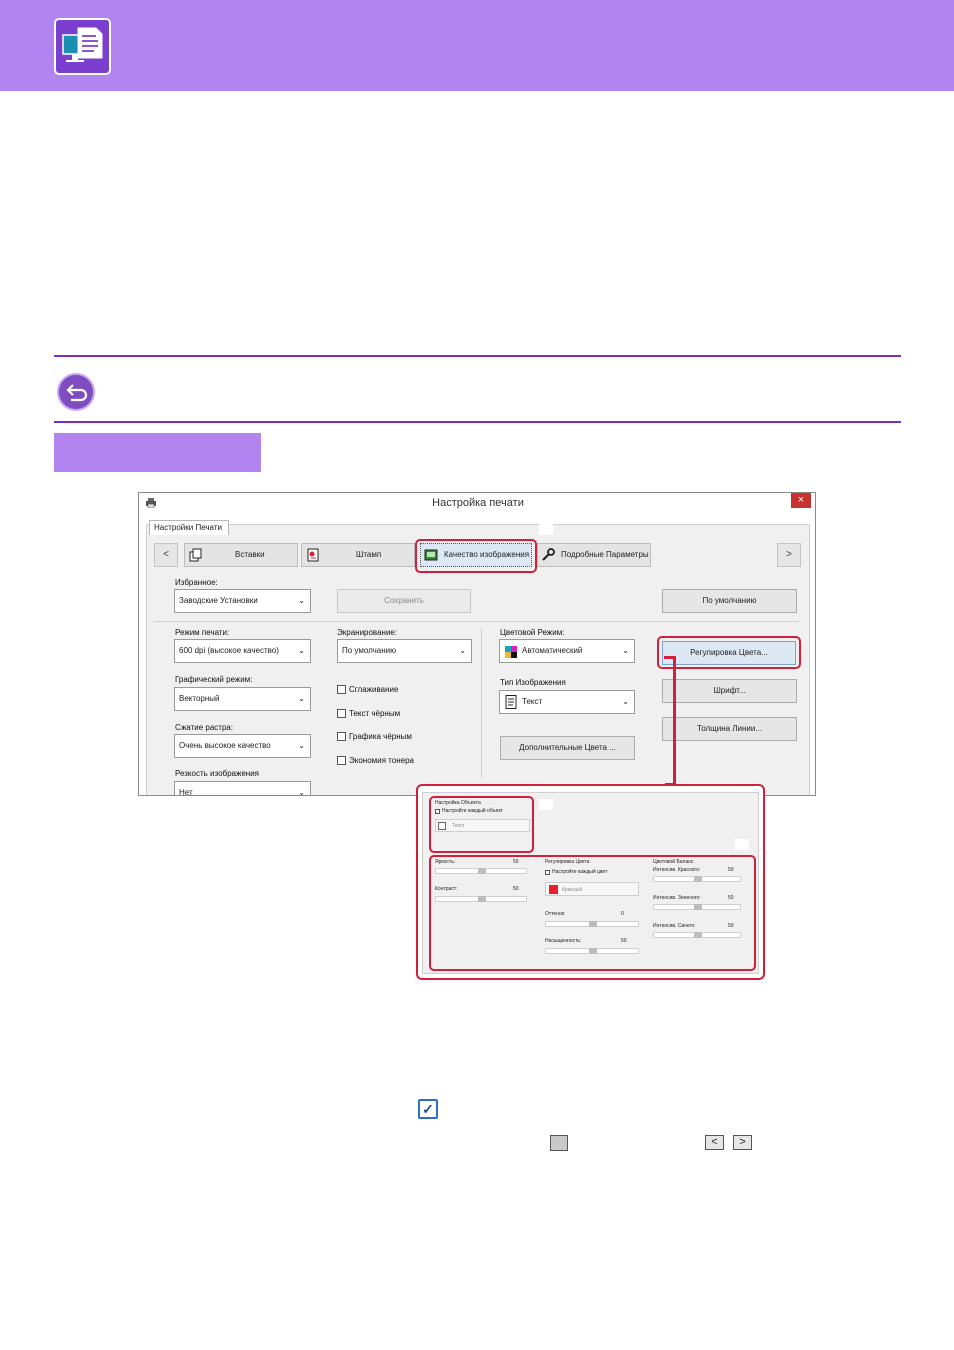  I want to click on image-quality-icon, so click(431, 555).